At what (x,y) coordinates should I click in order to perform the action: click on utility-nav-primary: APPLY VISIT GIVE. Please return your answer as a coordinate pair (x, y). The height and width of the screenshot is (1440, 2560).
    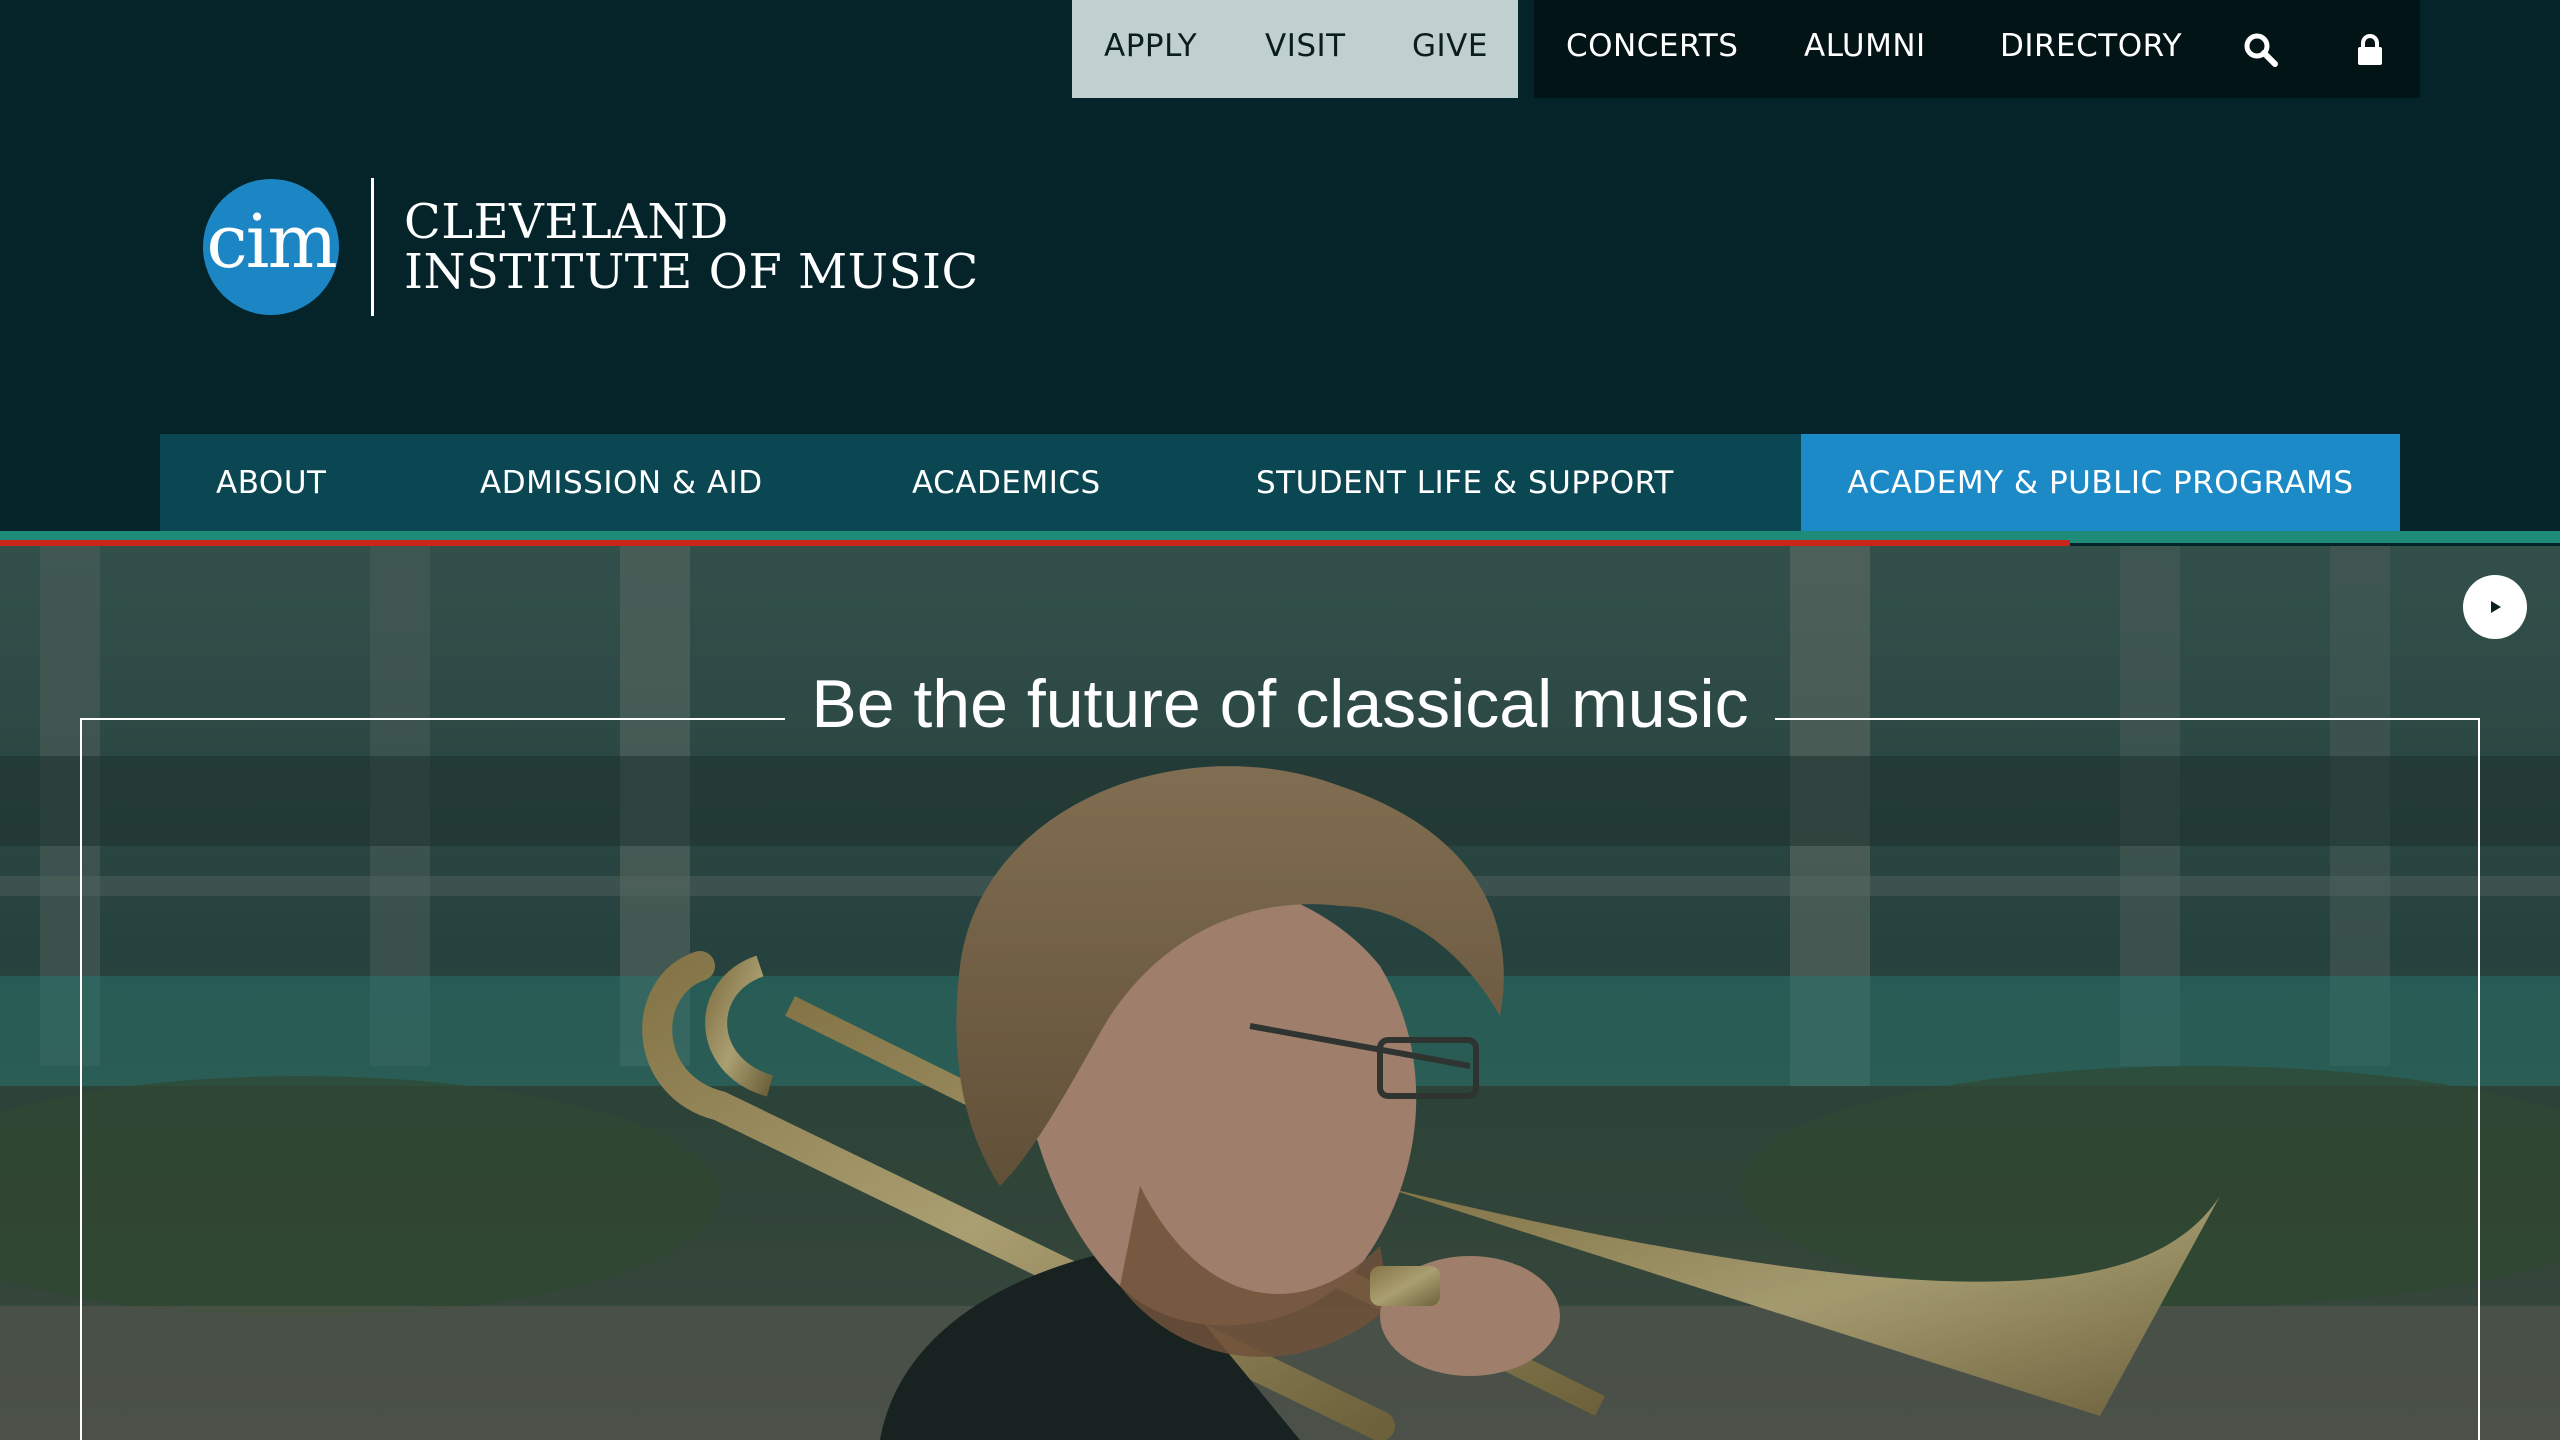
    Looking at the image, I should click on (1295, 49).